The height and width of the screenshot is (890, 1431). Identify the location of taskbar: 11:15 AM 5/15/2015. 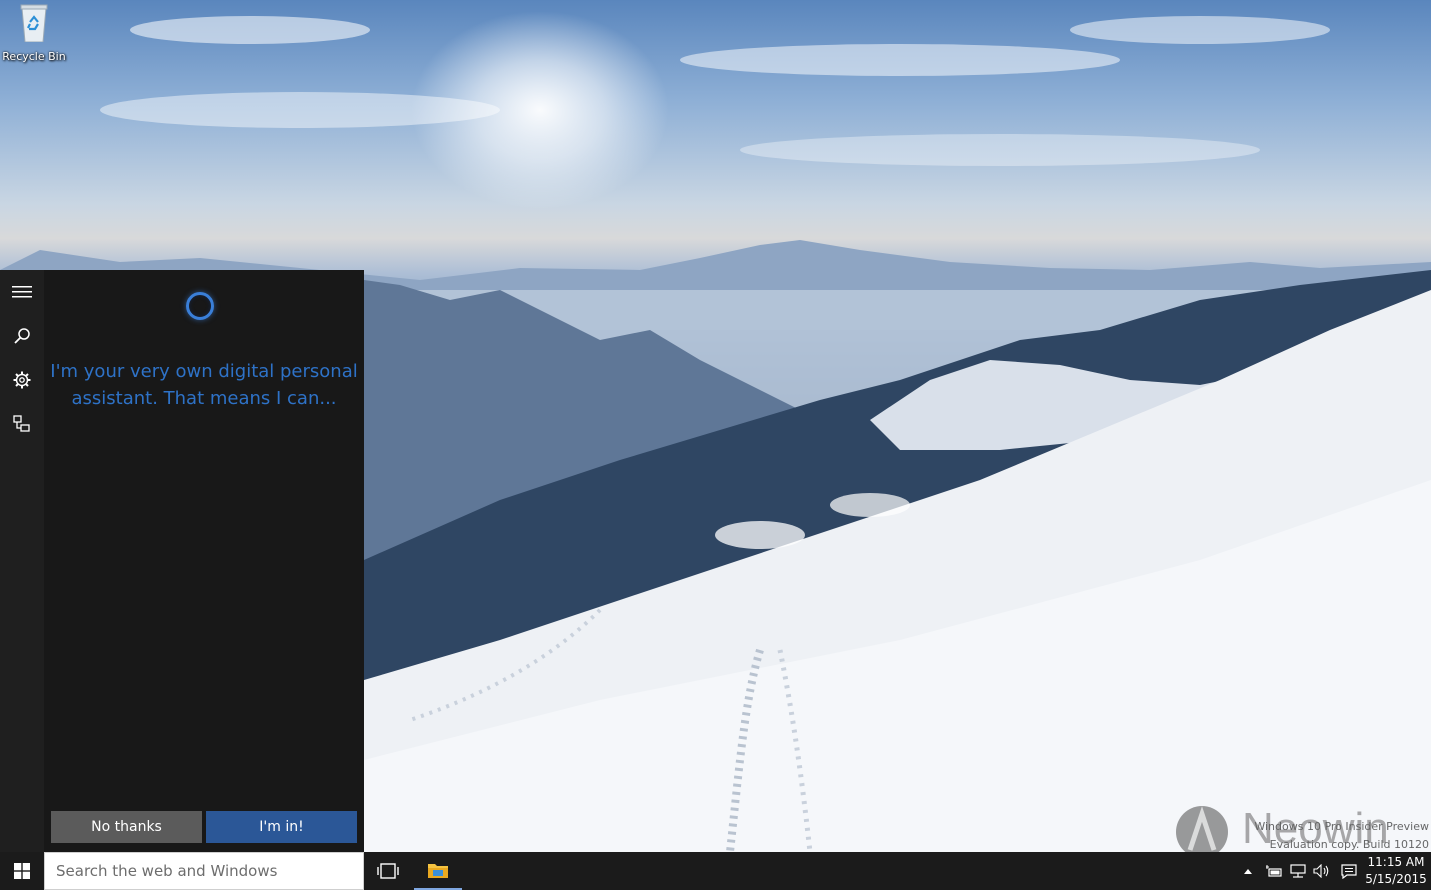
(715, 871).